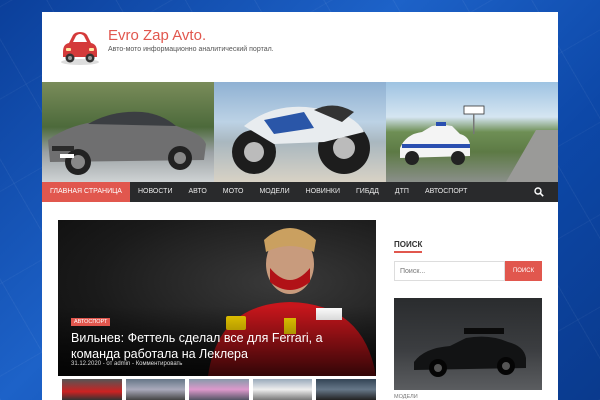  What do you see at coordinates (472, 132) in the screenshot?
I see `banner-police-car-image` at bounding box center [472, 132].